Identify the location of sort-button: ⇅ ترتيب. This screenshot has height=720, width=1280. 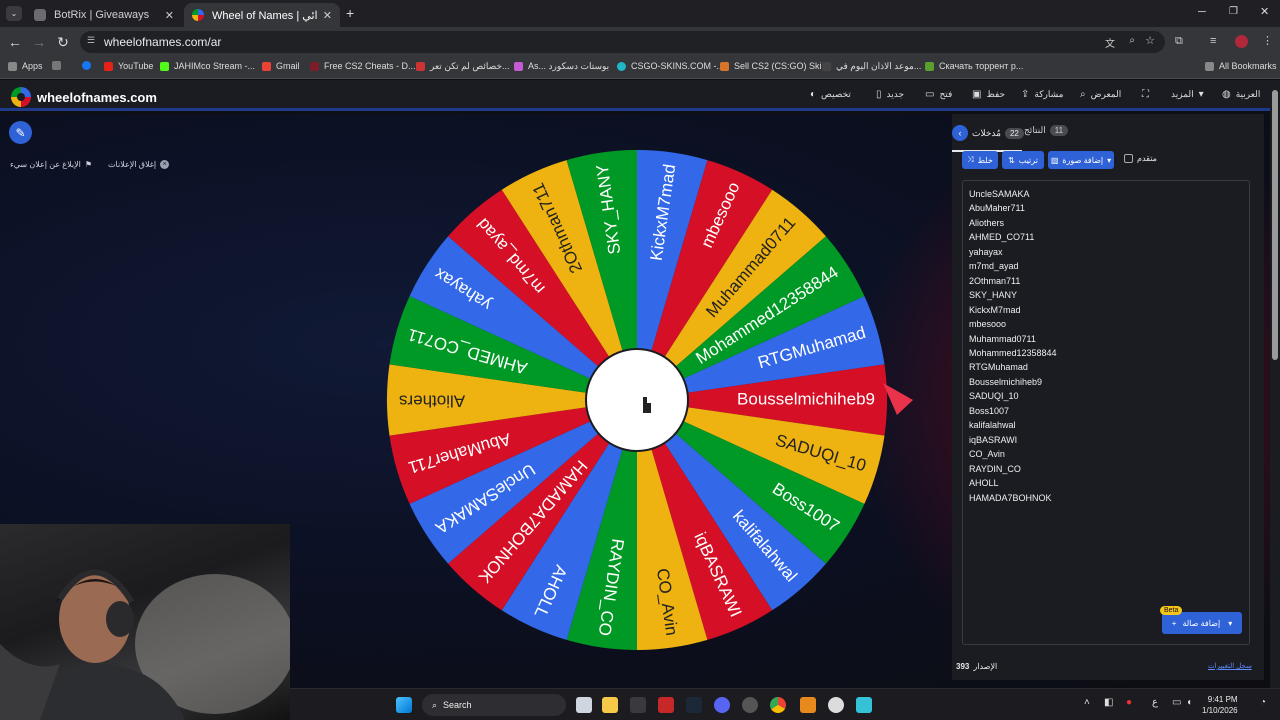
(1023, 160).